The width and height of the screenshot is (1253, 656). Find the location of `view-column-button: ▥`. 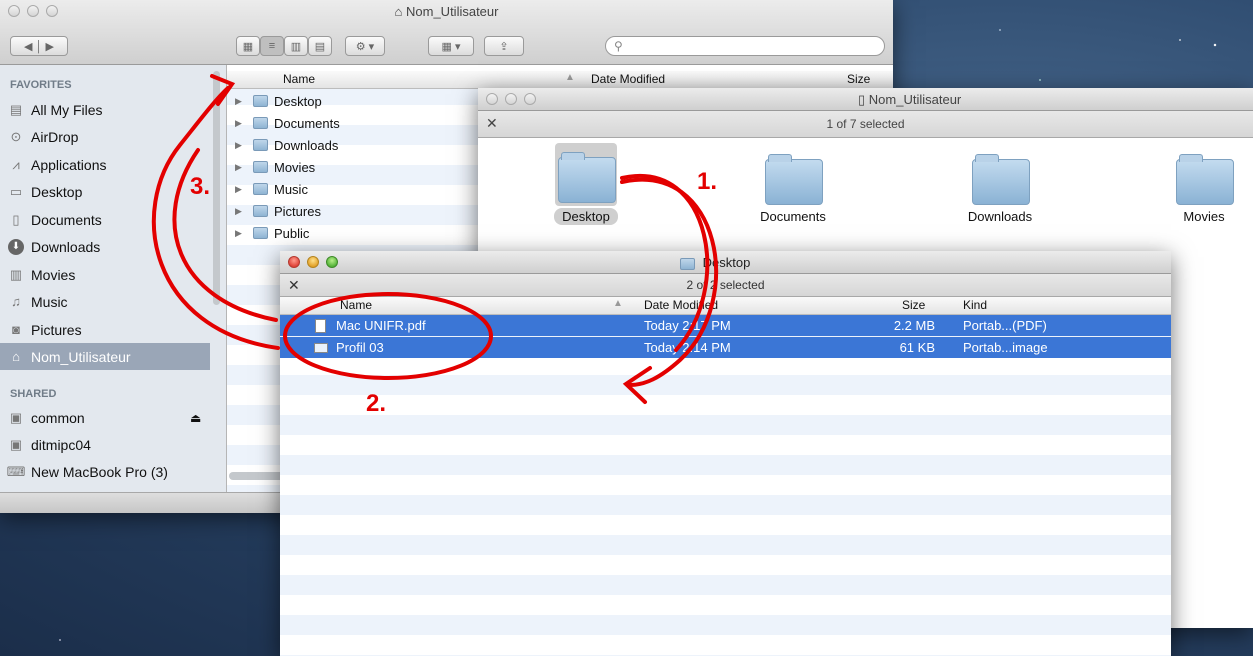

view-column-button: ▥ is located at coordinates (296, 46).